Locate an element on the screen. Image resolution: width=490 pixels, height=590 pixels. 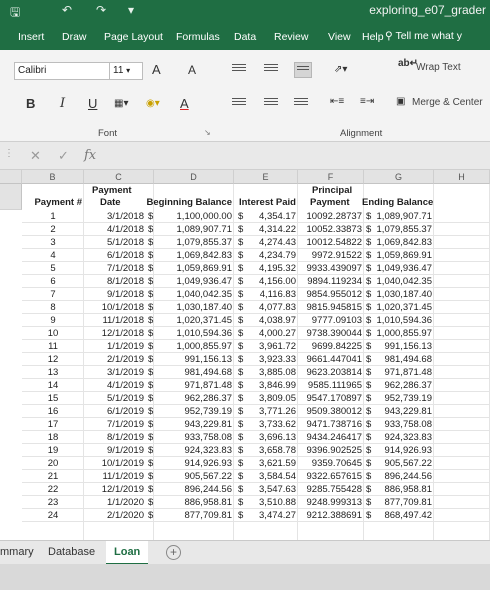
cell-payment-number: 7 is located at coordinates (53, 294).